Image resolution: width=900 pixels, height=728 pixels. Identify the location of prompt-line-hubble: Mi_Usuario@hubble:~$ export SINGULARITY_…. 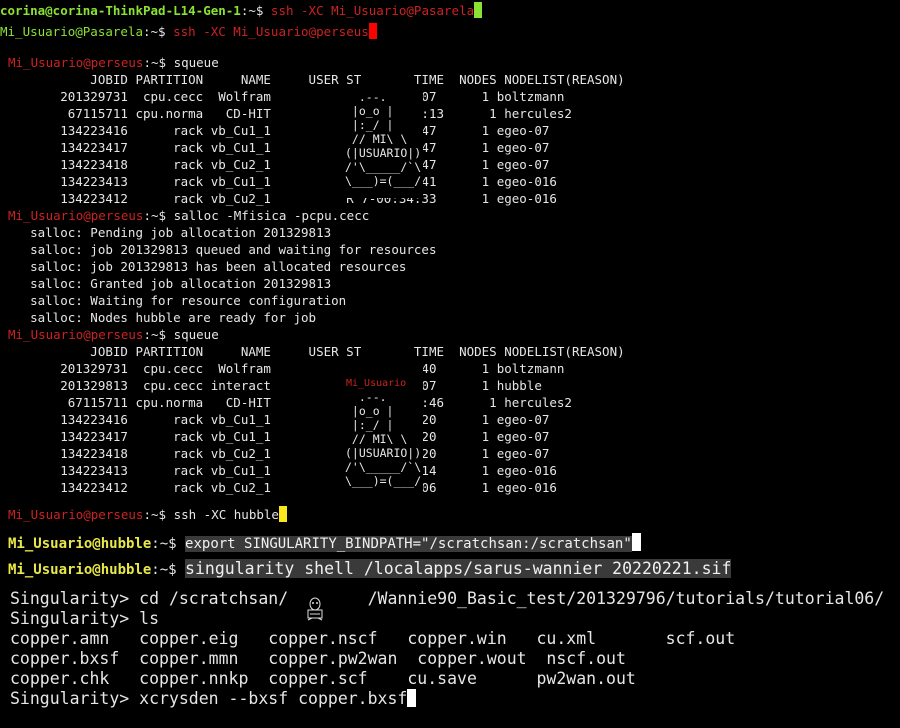
(324, 543).